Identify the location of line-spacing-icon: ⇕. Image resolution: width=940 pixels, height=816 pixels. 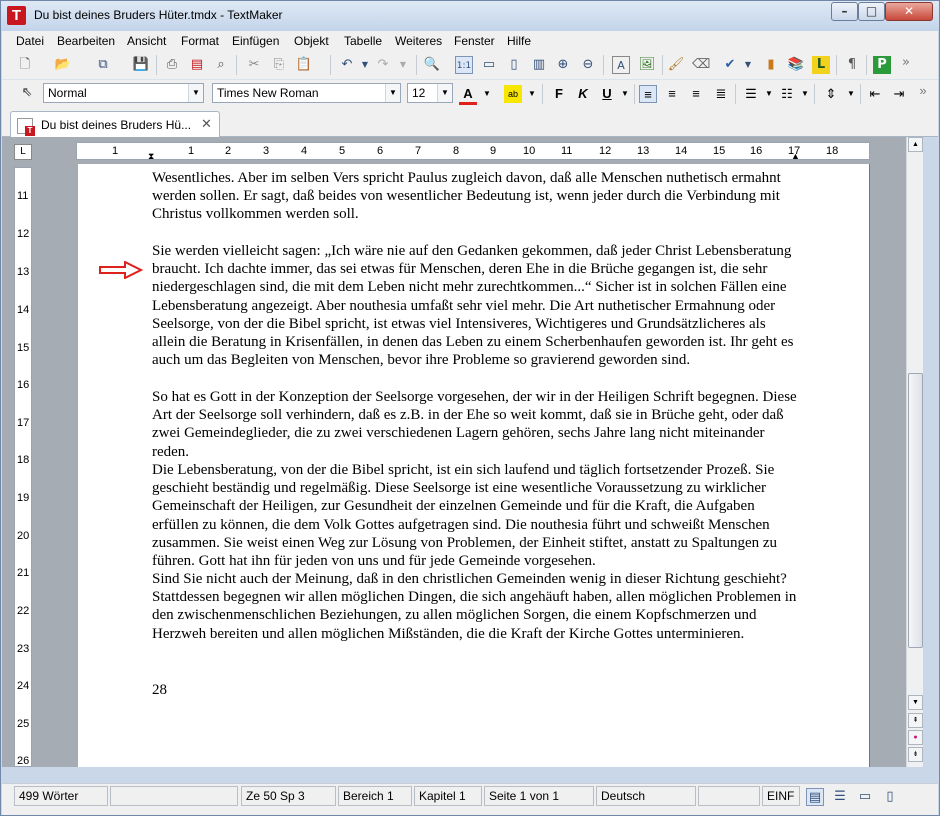
(831, 94).